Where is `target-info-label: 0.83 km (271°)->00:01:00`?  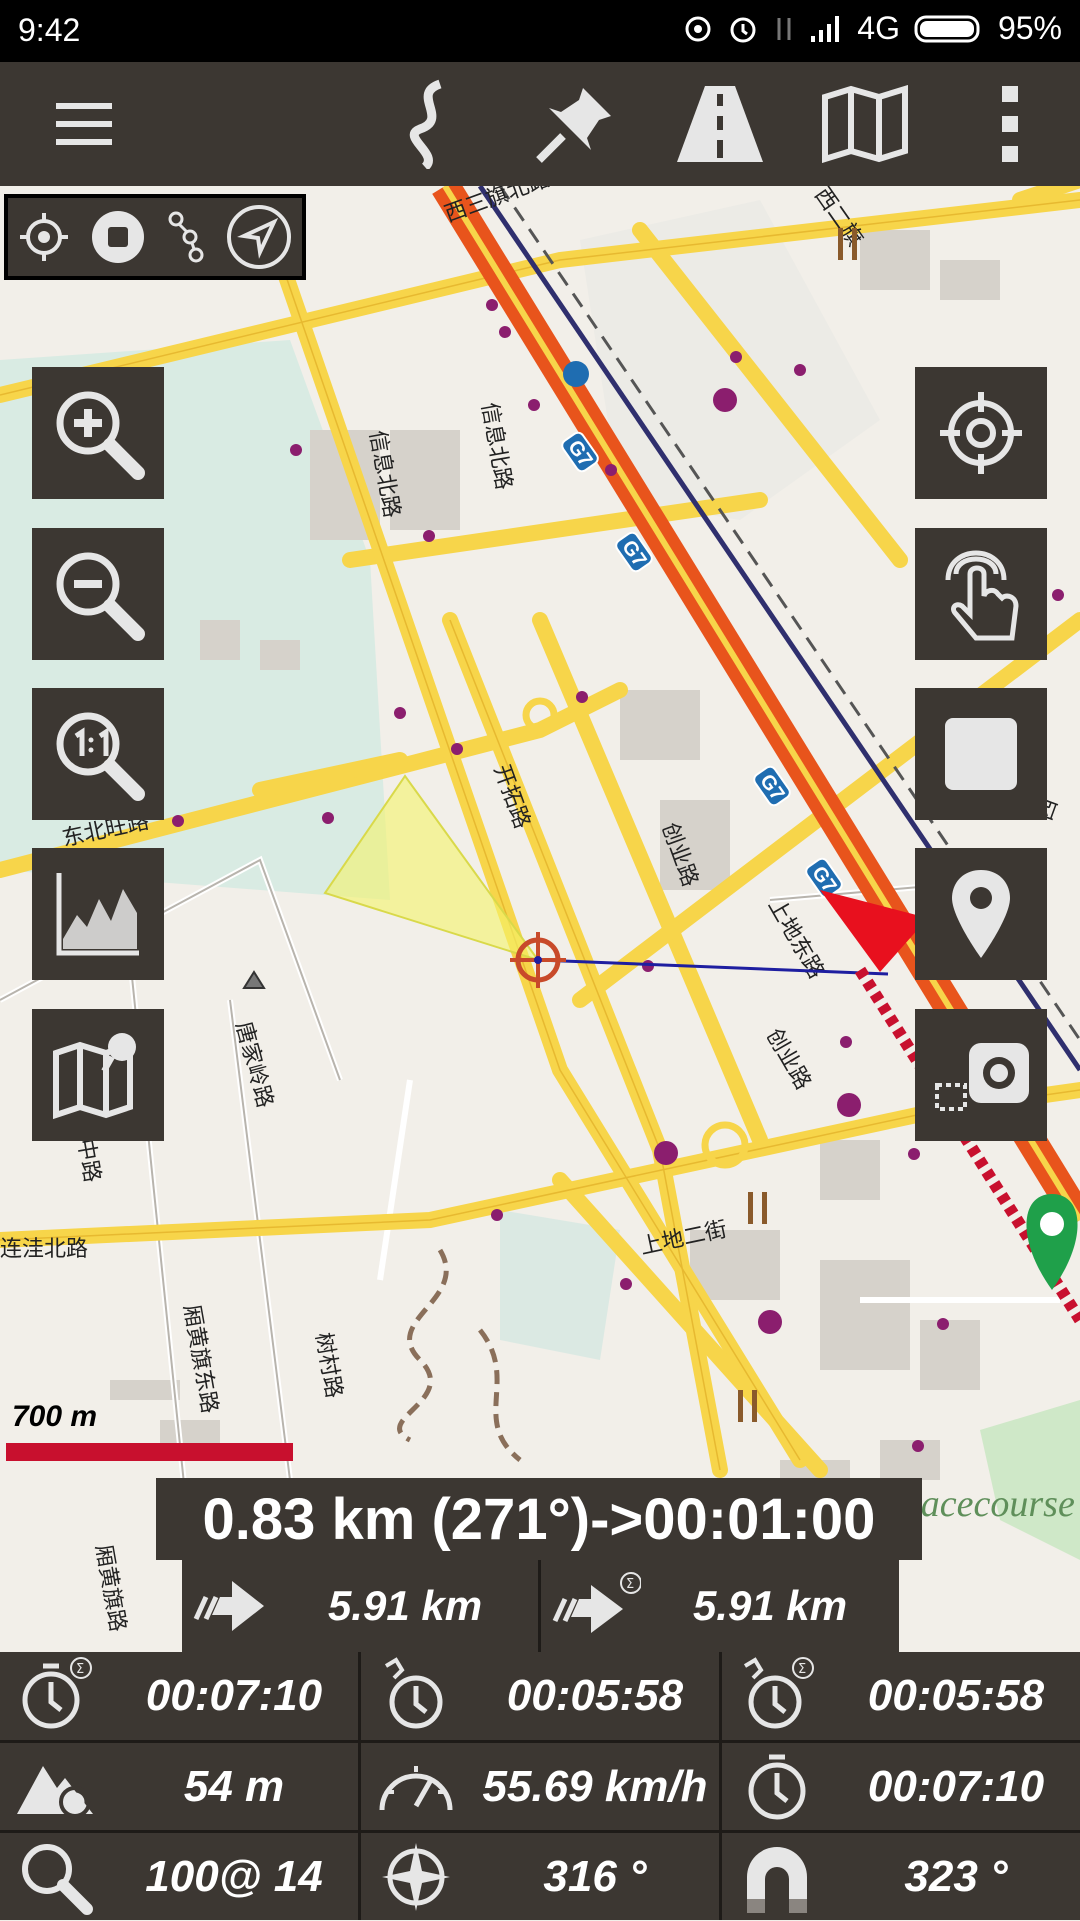 target-info-label: 0.83 km (271°)->00:01:00 is located at coordinates (539, 1519).